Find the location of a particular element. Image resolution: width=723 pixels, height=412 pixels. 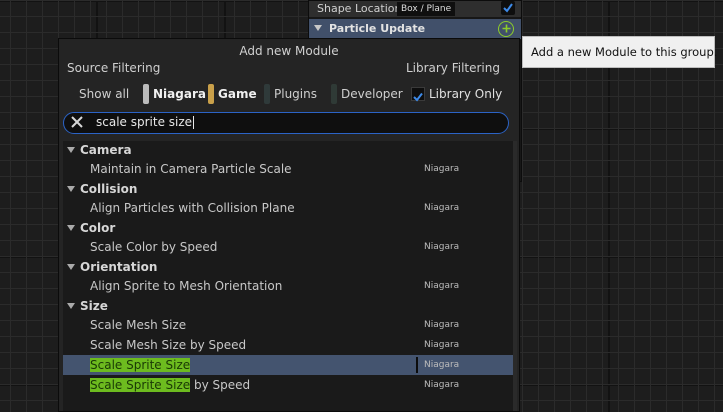

module-name: Align Sprite to Mesh Orientation is located at coordinates (186, 286).